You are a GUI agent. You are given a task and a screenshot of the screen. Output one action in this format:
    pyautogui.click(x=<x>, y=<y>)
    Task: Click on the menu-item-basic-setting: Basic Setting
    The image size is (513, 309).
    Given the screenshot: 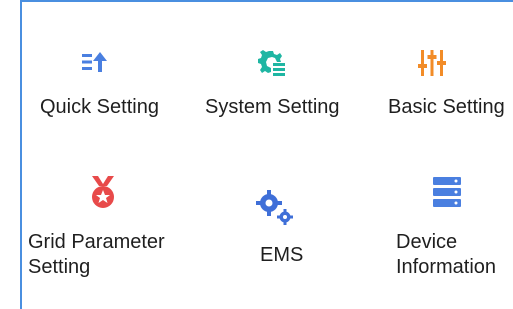 What is the action you would take?
    pyautogui.click(x=446, y=90)
    